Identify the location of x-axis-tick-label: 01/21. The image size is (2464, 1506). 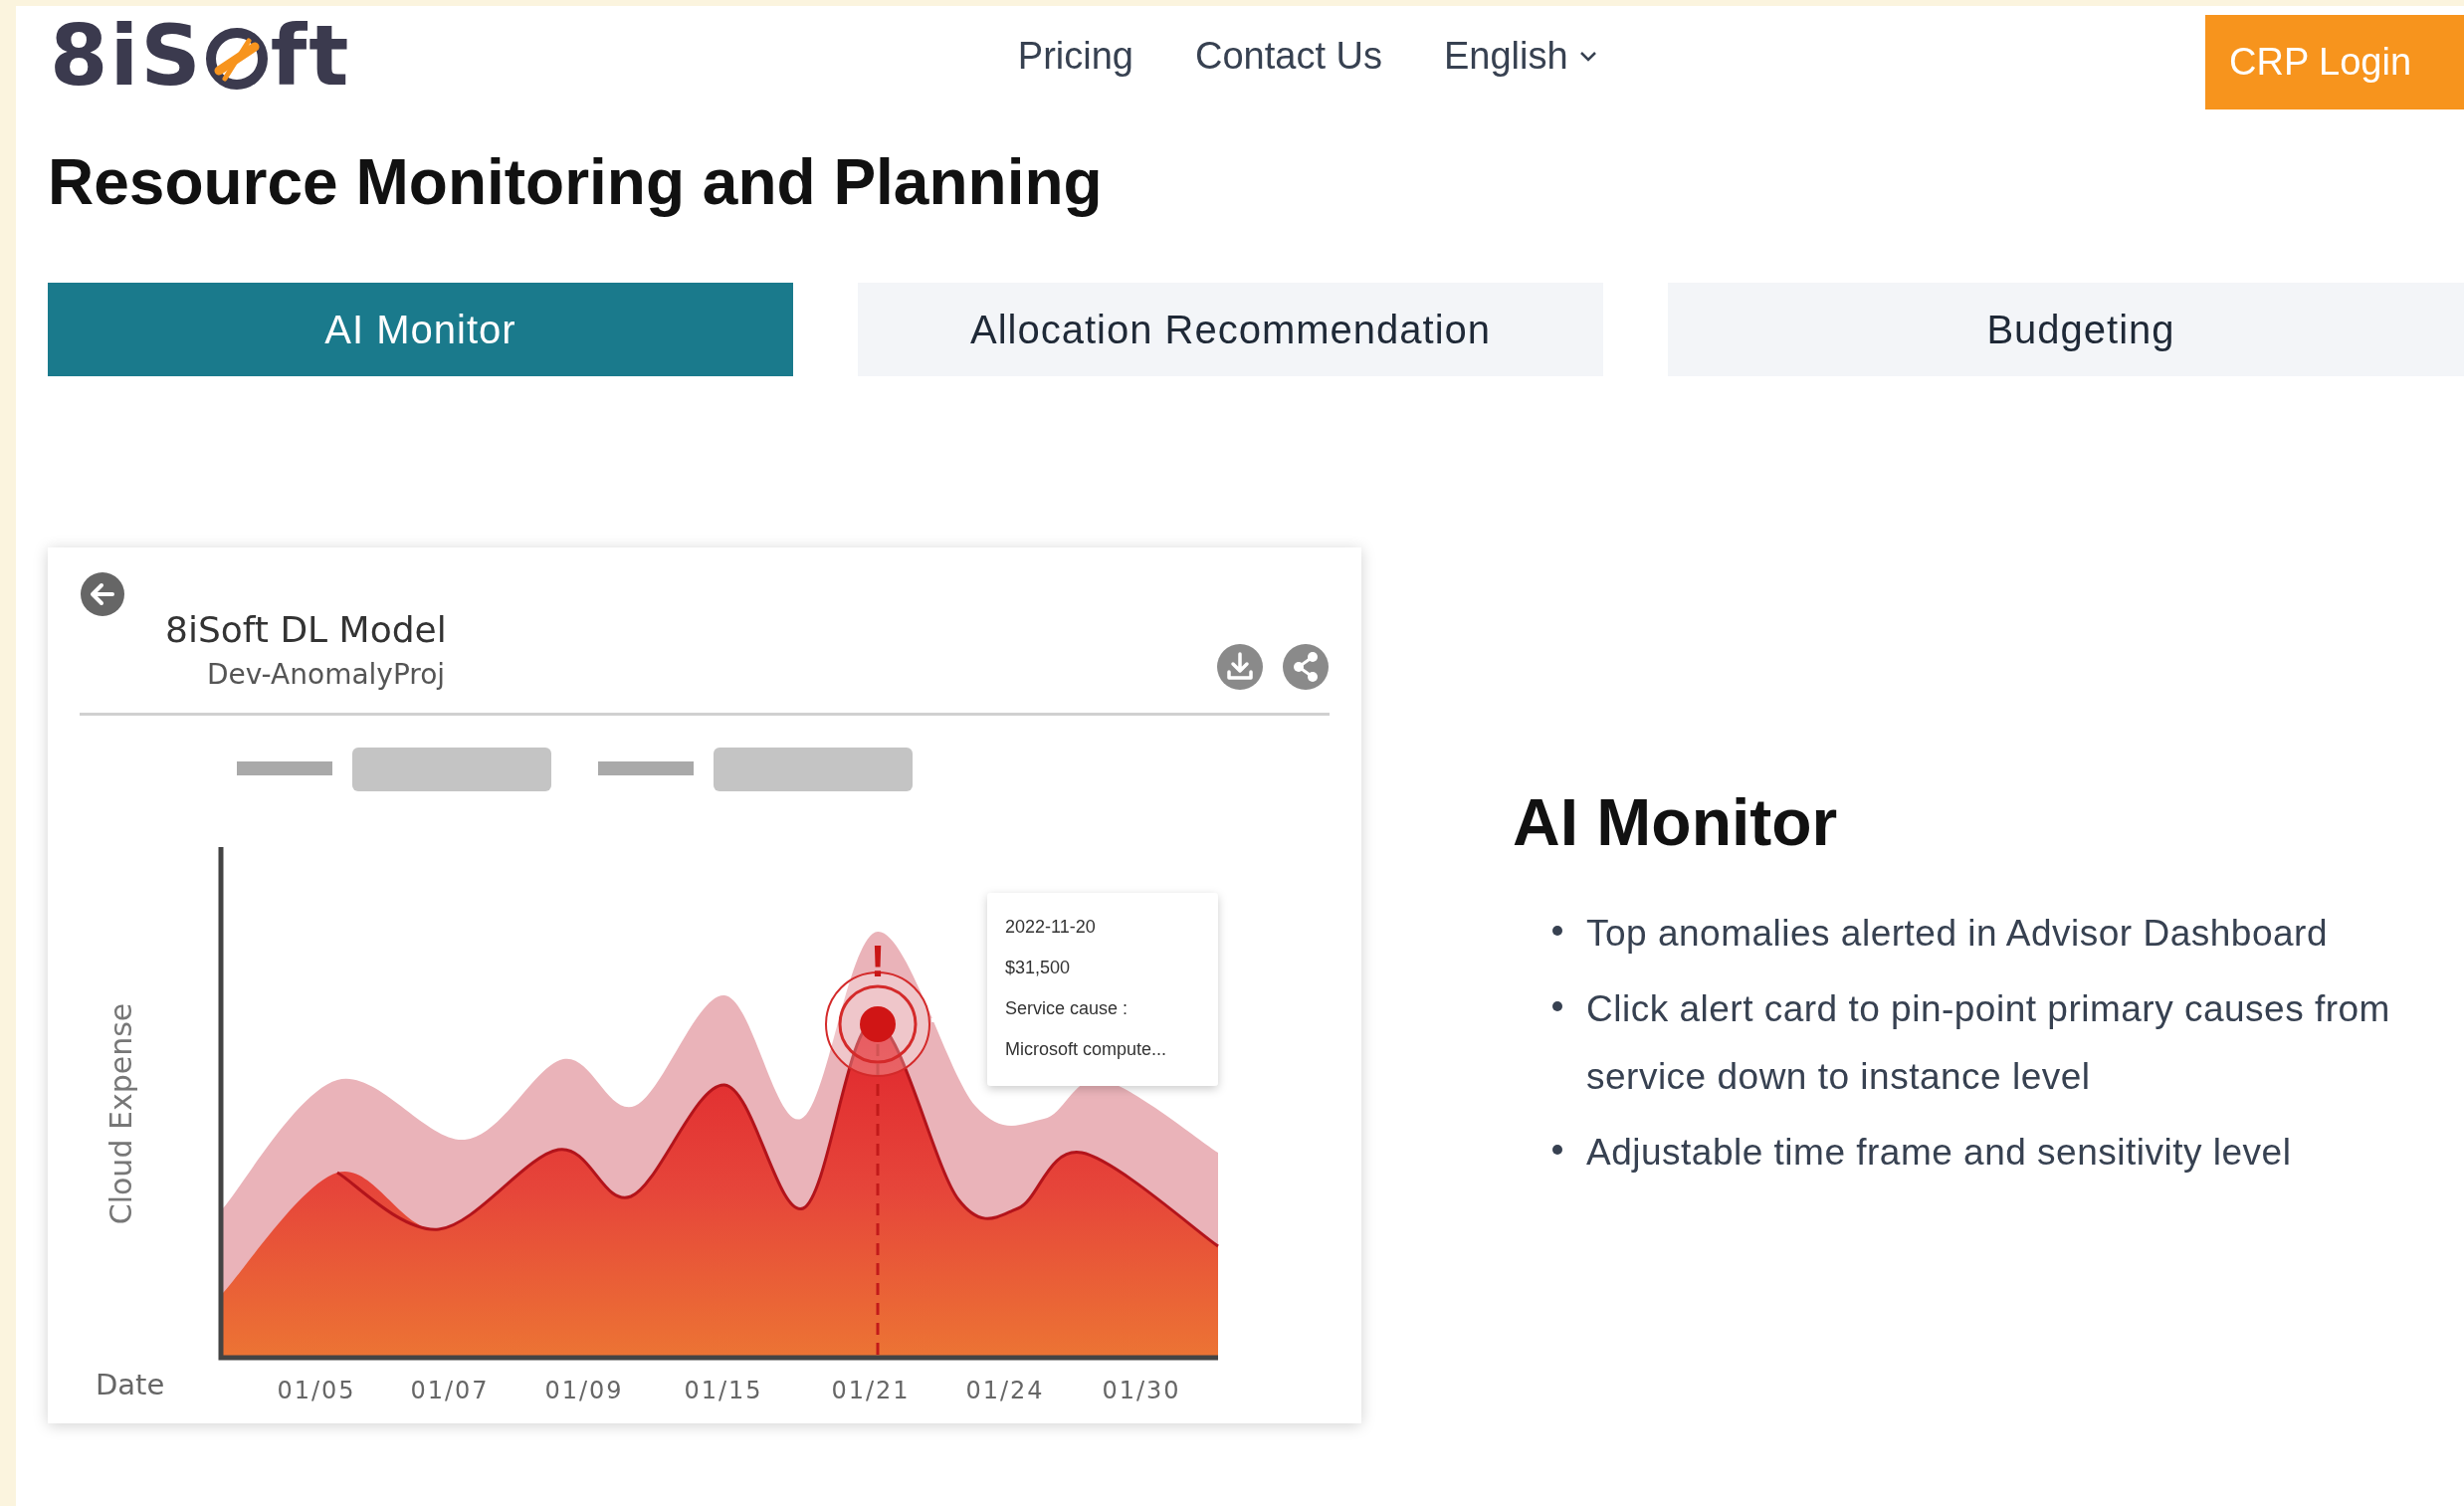
(871, 1390).